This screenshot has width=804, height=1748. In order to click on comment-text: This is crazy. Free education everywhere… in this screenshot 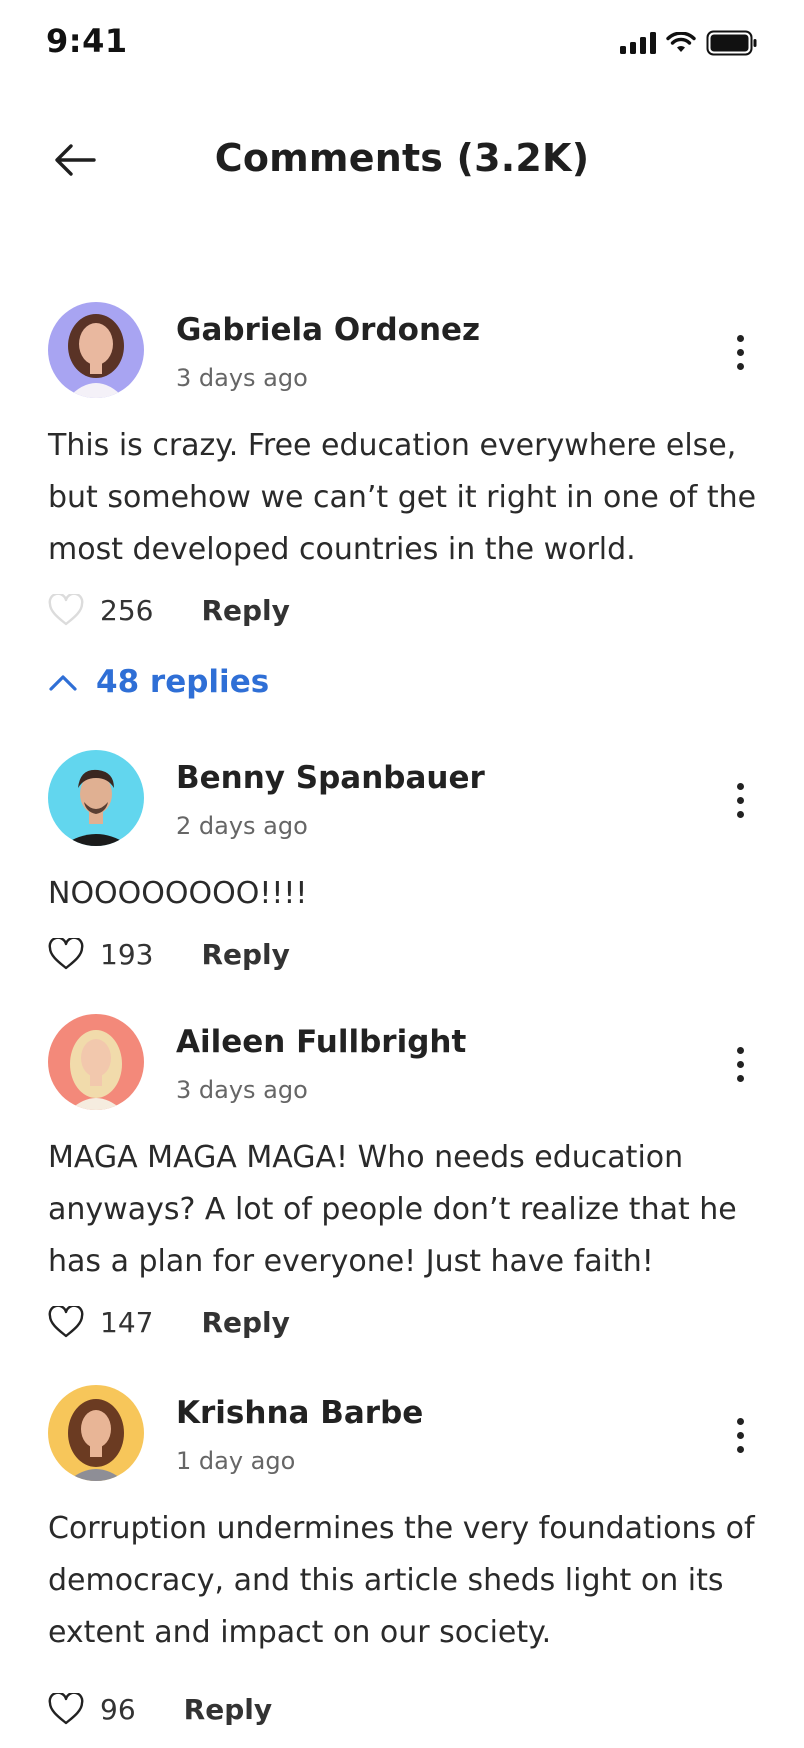, I will do `click(402, 497)`.